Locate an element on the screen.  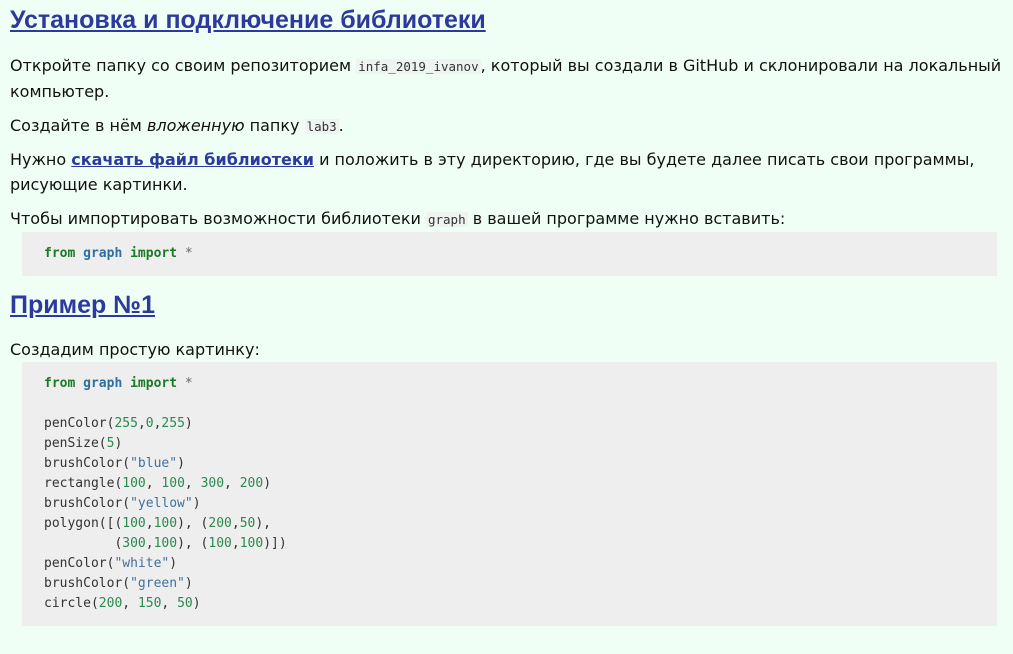
inline-code-folder-name: lab3 is located at coordinates (321, 126).